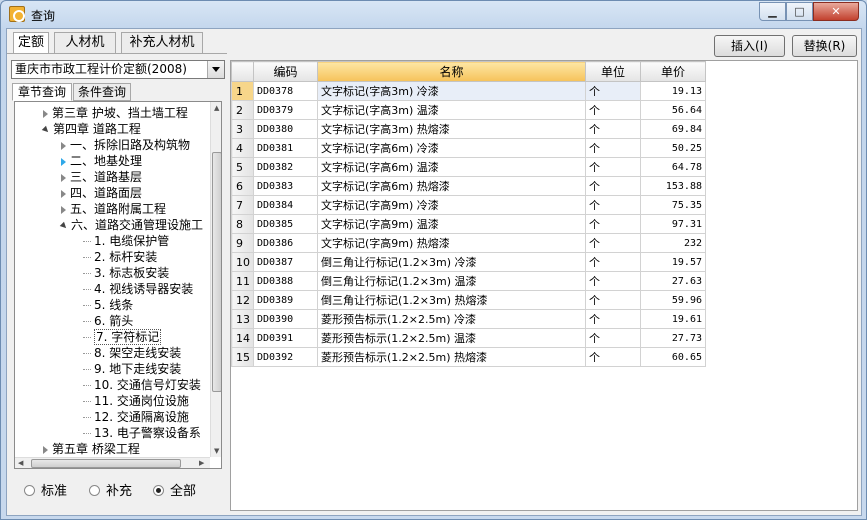 This screenshot has width=867, height=520. Describe the element at coordinates (132, 369) in the screenshot. I see `tree-node: 9. 地下走线安装` at that location.